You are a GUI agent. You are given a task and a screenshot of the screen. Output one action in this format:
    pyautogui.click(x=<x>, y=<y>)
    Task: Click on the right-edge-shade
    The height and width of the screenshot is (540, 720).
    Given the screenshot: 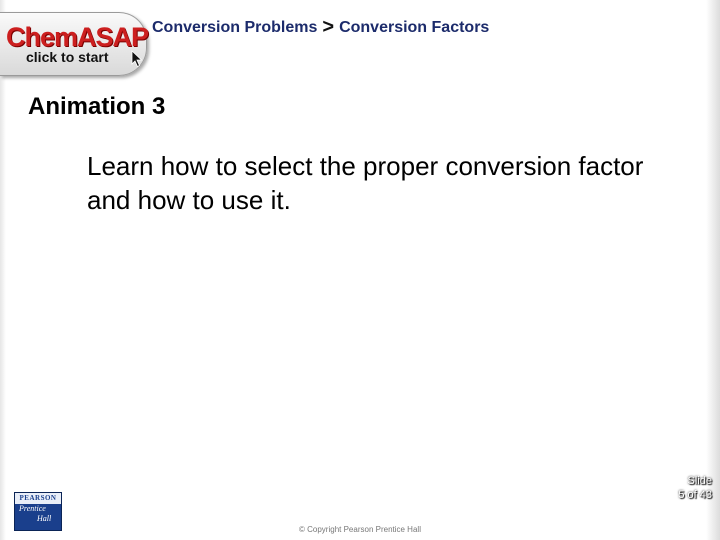 What is the action you would take?
    pyautogui.click(x=713, y=270)
    